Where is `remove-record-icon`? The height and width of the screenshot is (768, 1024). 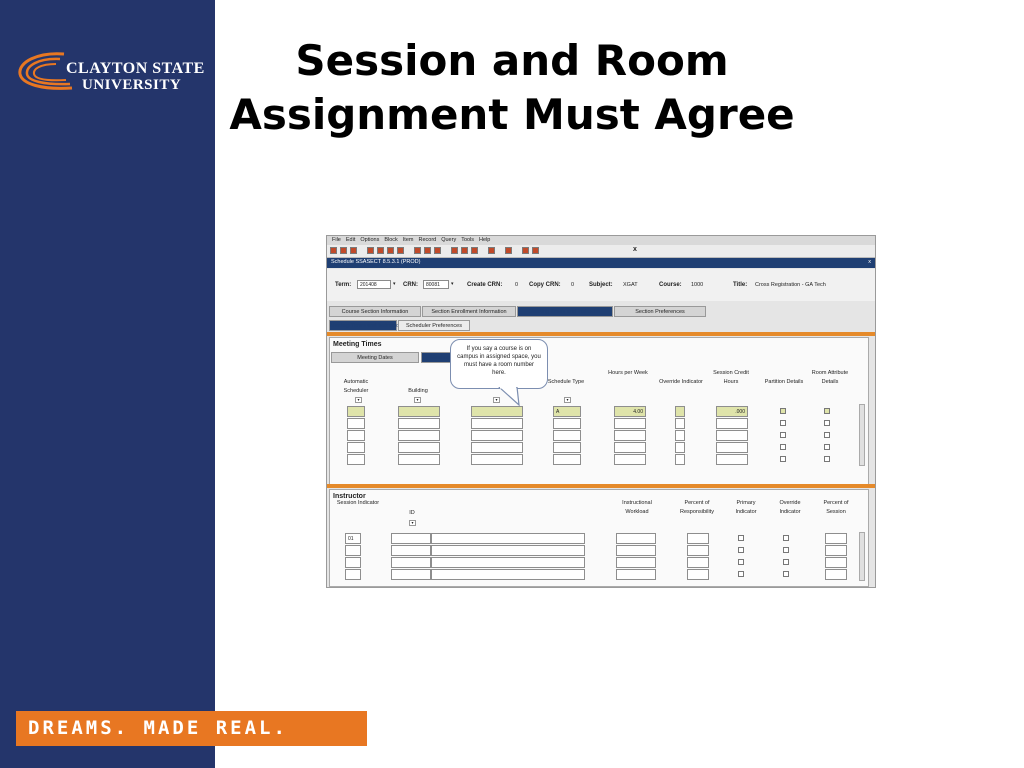 remove-record-icon is located at coordinates (380, 250).